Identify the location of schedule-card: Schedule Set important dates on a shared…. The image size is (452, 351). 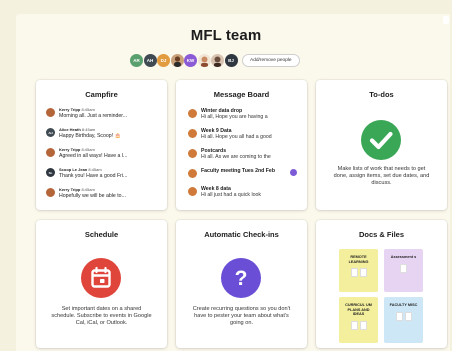
(101, 284).